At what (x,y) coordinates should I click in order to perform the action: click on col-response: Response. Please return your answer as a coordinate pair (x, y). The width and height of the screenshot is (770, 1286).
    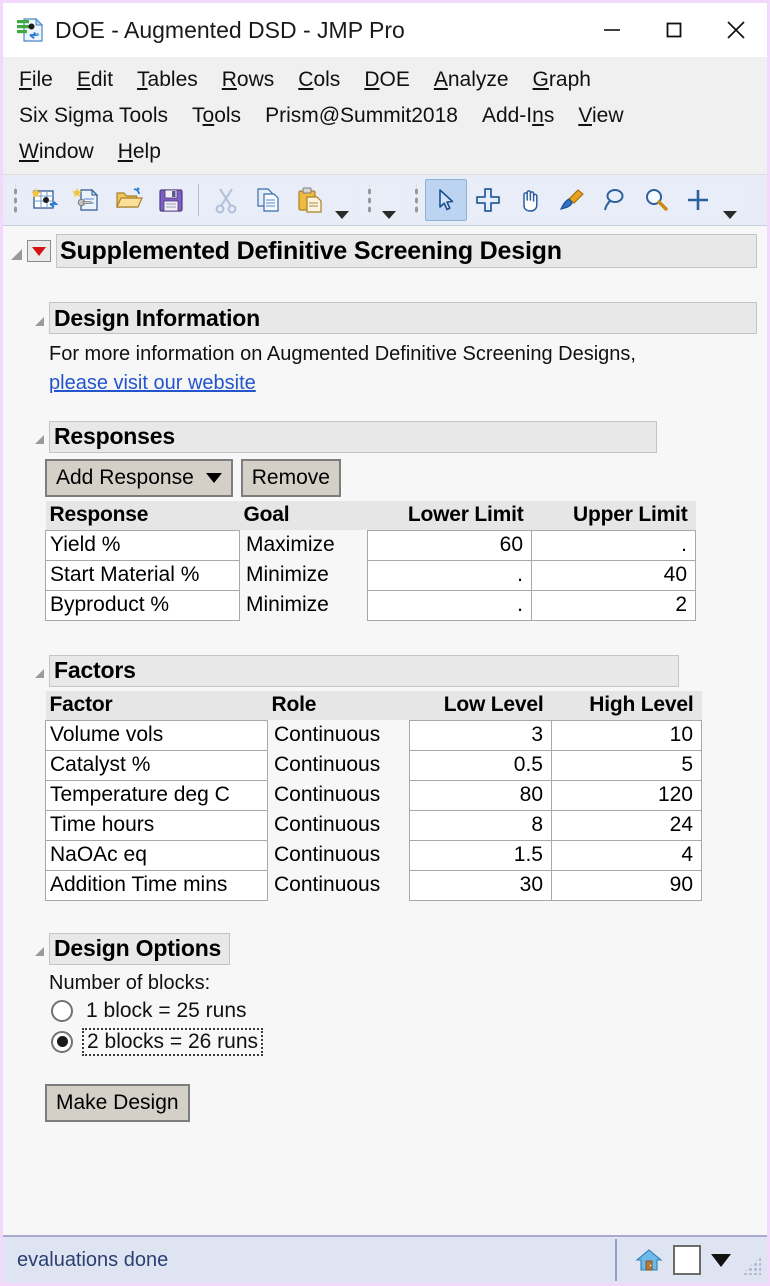
    Looking at the image, I should click on (142, 515).